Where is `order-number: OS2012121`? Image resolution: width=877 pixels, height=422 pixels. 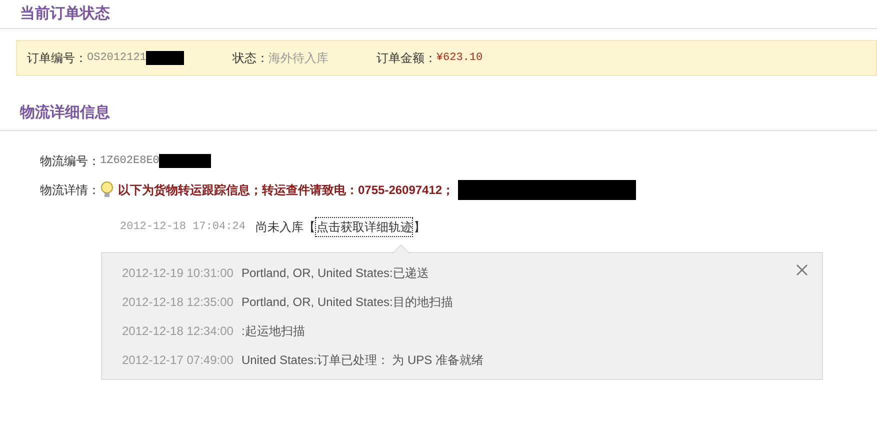
order-number: OS2012121 is located at coordinates (116, 58).